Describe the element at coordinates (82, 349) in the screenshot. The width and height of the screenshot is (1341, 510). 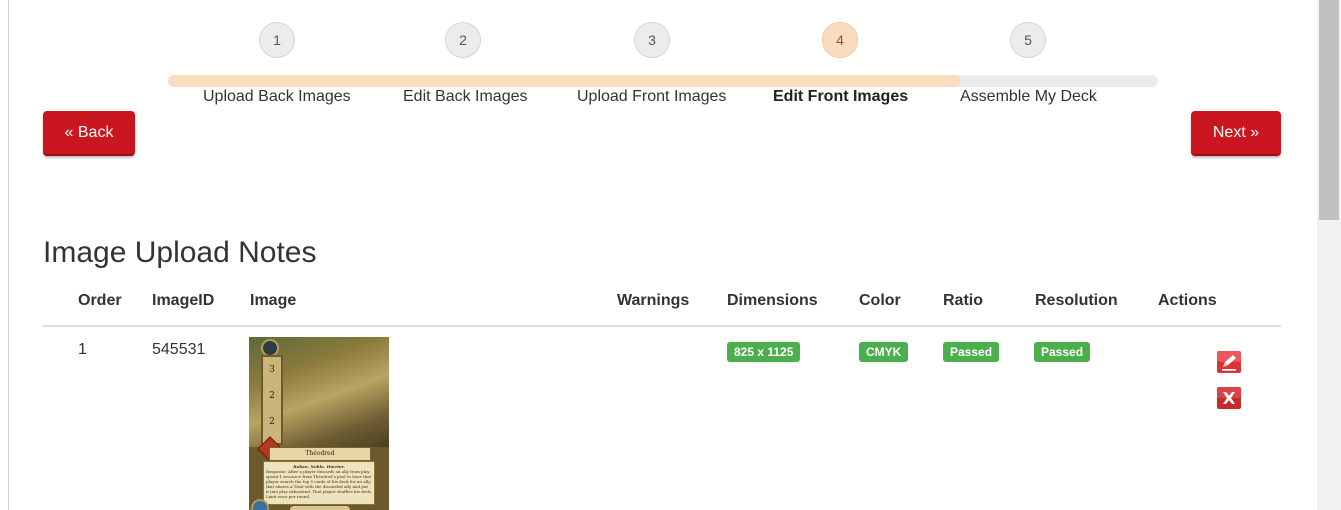
I see `cell-order: 1` at that location.